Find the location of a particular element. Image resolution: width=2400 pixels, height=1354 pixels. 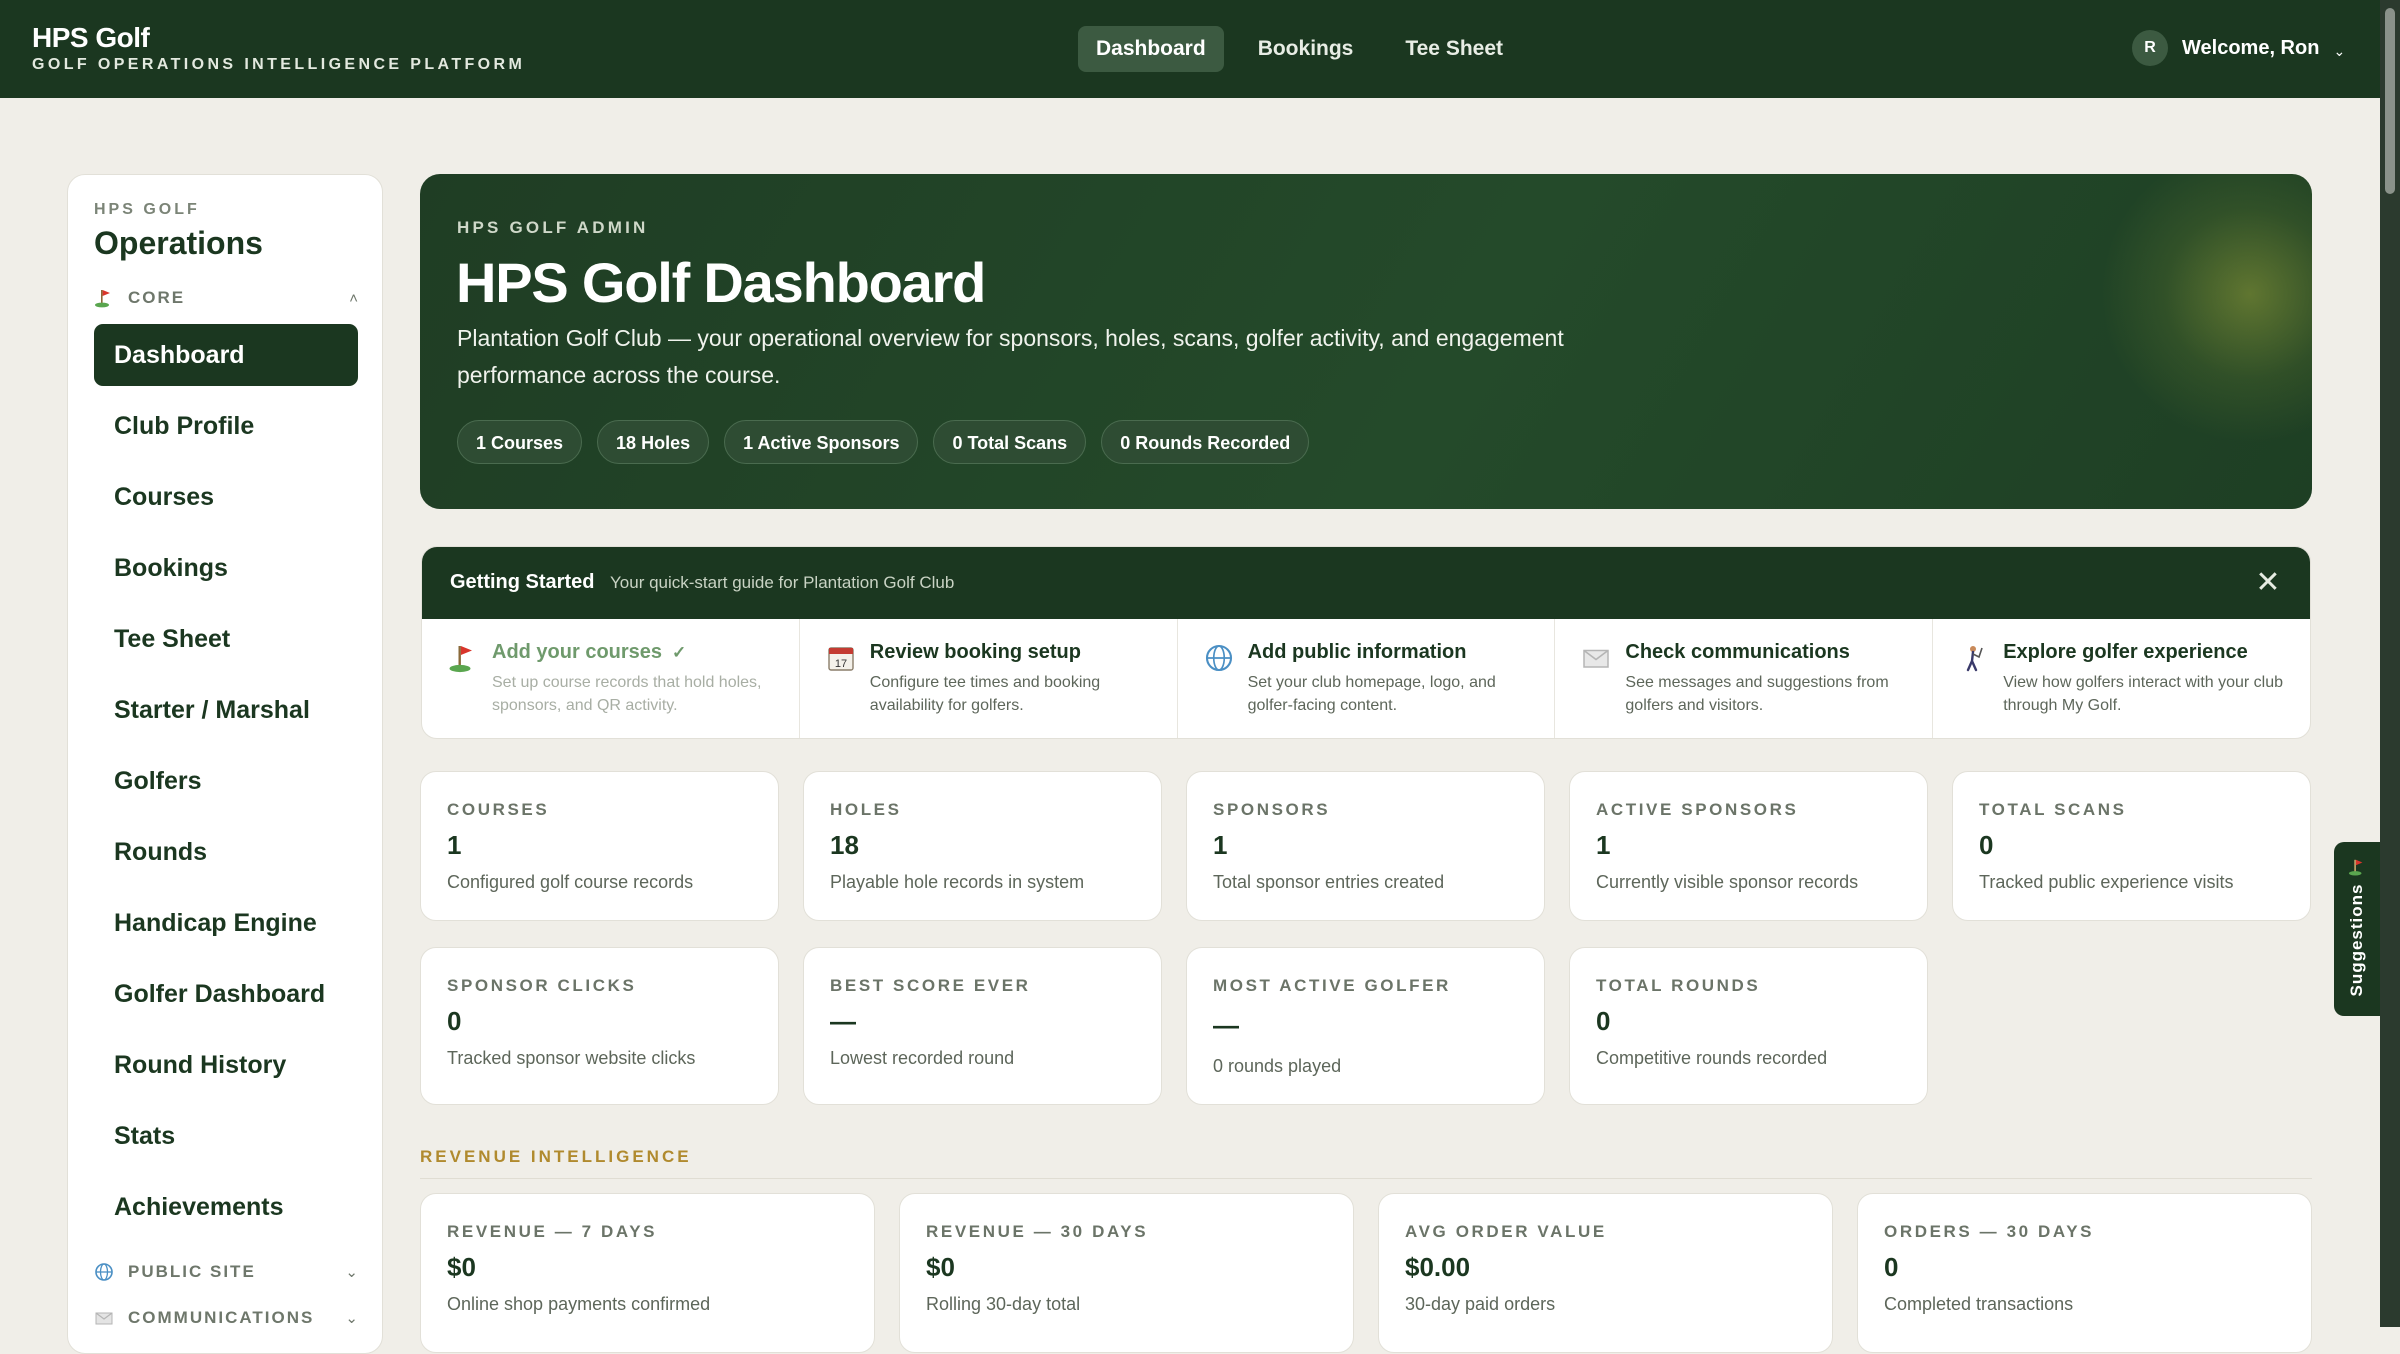

brand-title: HPS Golf is located at coordinates (91, 38).